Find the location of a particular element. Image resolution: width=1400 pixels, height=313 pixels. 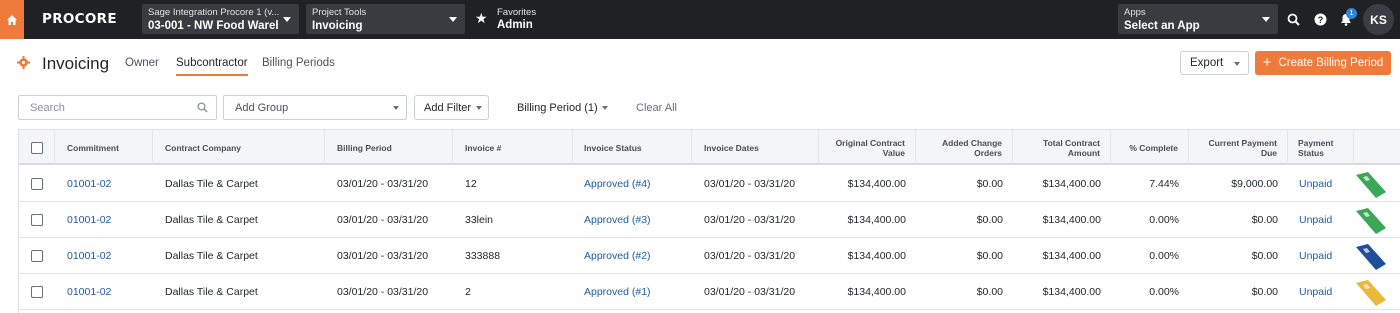

create-billing-period-label: Create Billing Period is located at coordinates (1331, 63).